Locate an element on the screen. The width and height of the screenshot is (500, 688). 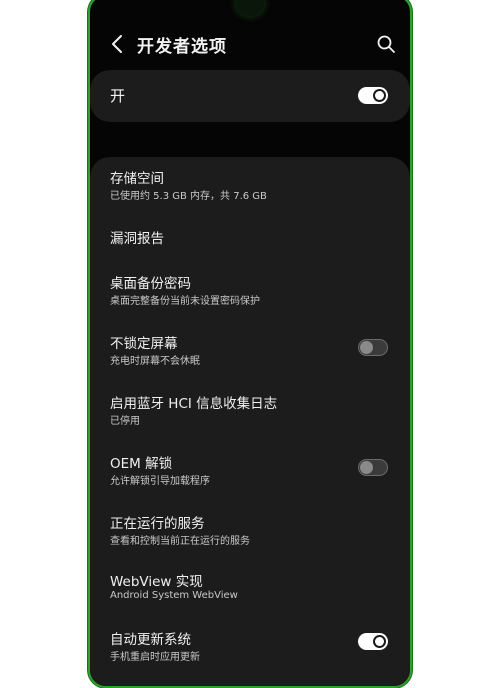
setting-subtitle: 查看和控制当前正在运行的服务 is located at coordinates (180, 541).